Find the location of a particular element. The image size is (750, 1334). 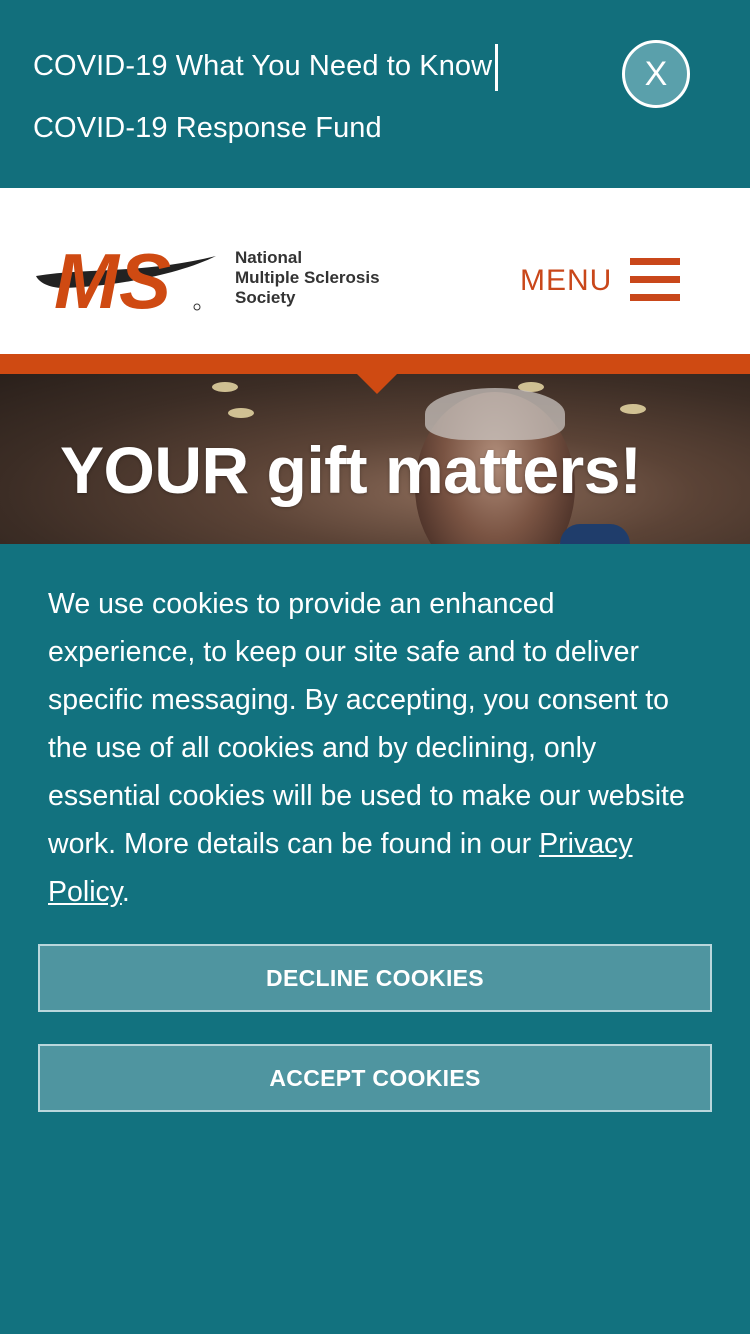

hero-banner: YOUR gift matters! is located at coordinates (375, 459).